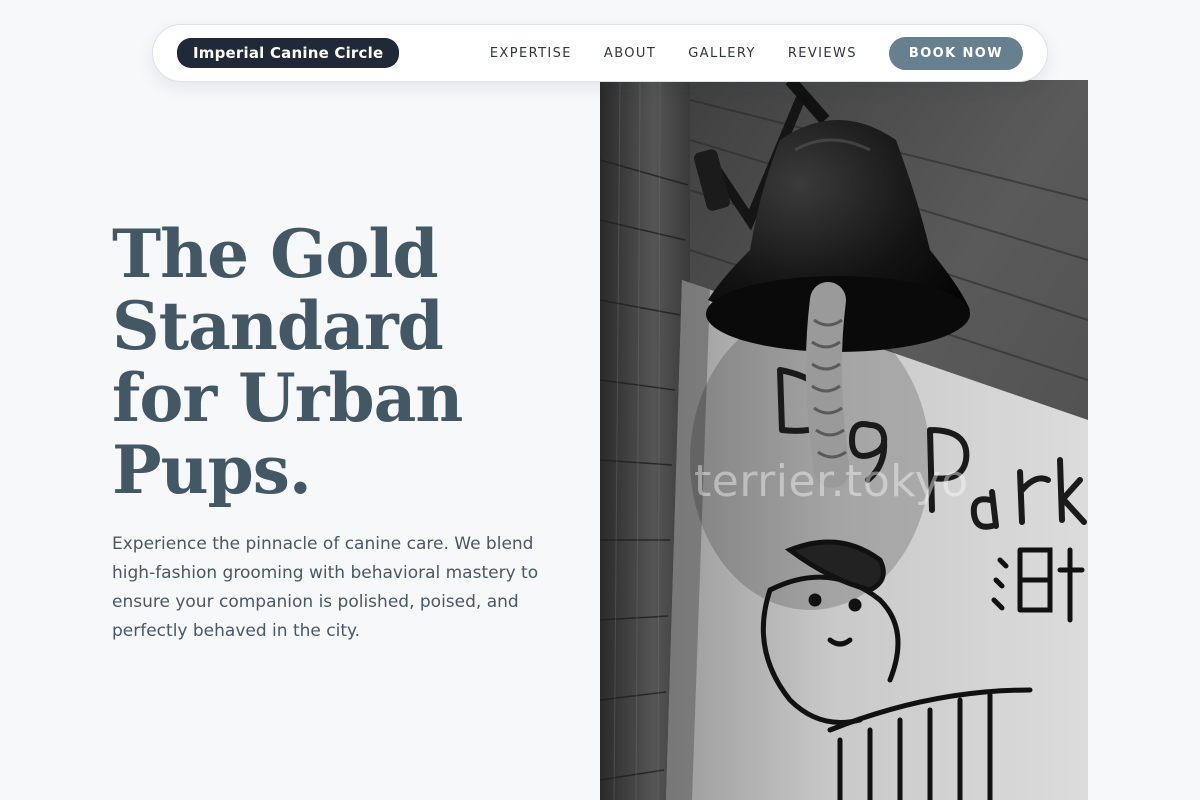 The height and width of the screenshot is (800, 1200). I want to click on hero-headline: The Gold Standard for Urban Pups., so click(347, 362).